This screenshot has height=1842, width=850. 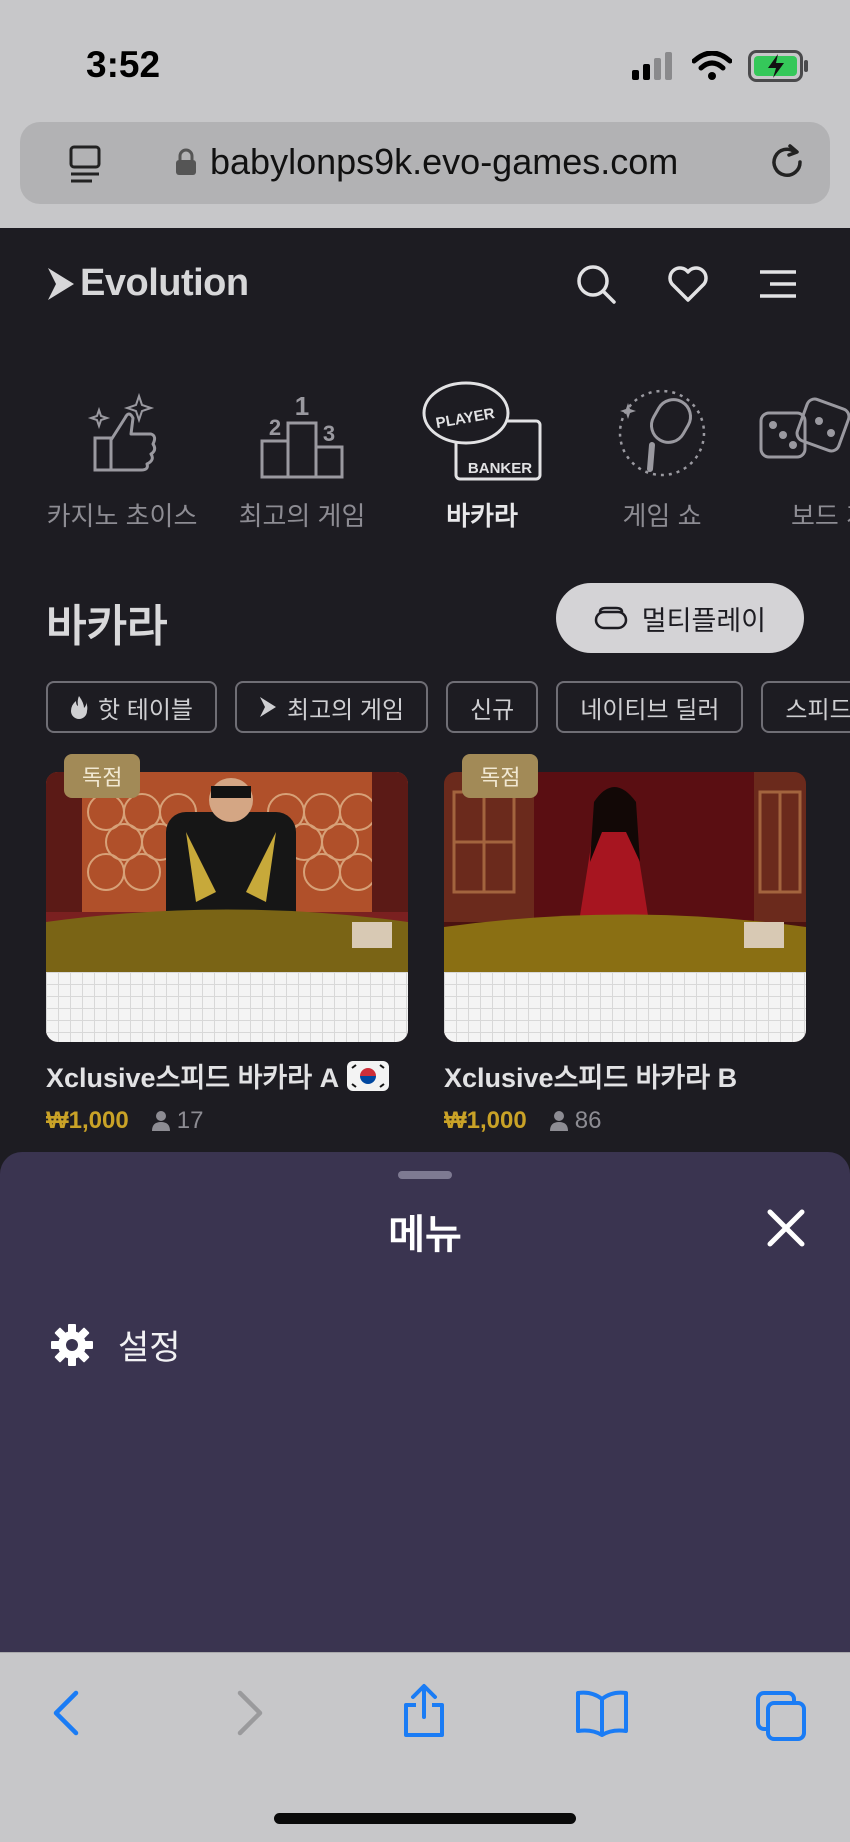 I want to click on hamburger-menu-icon, so click(x=778, y=284).